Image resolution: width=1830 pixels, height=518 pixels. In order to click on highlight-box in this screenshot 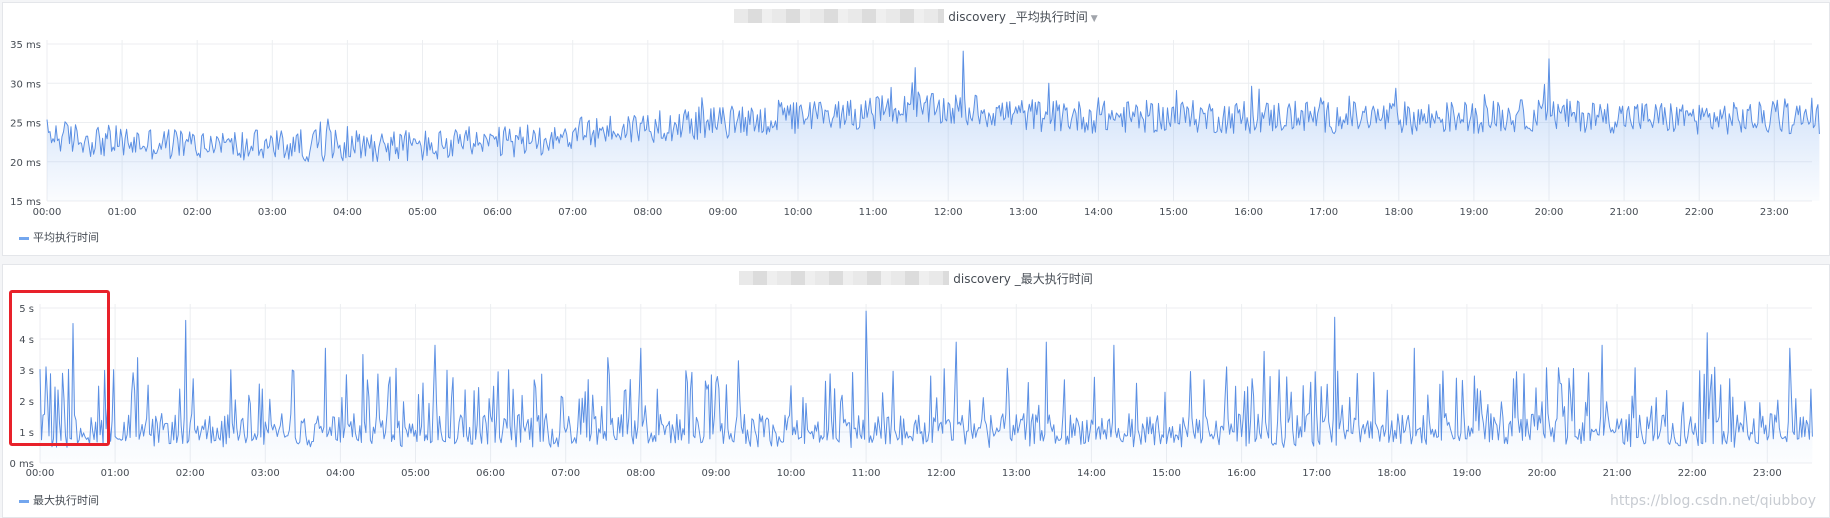, I will do `click(59, 368)`.